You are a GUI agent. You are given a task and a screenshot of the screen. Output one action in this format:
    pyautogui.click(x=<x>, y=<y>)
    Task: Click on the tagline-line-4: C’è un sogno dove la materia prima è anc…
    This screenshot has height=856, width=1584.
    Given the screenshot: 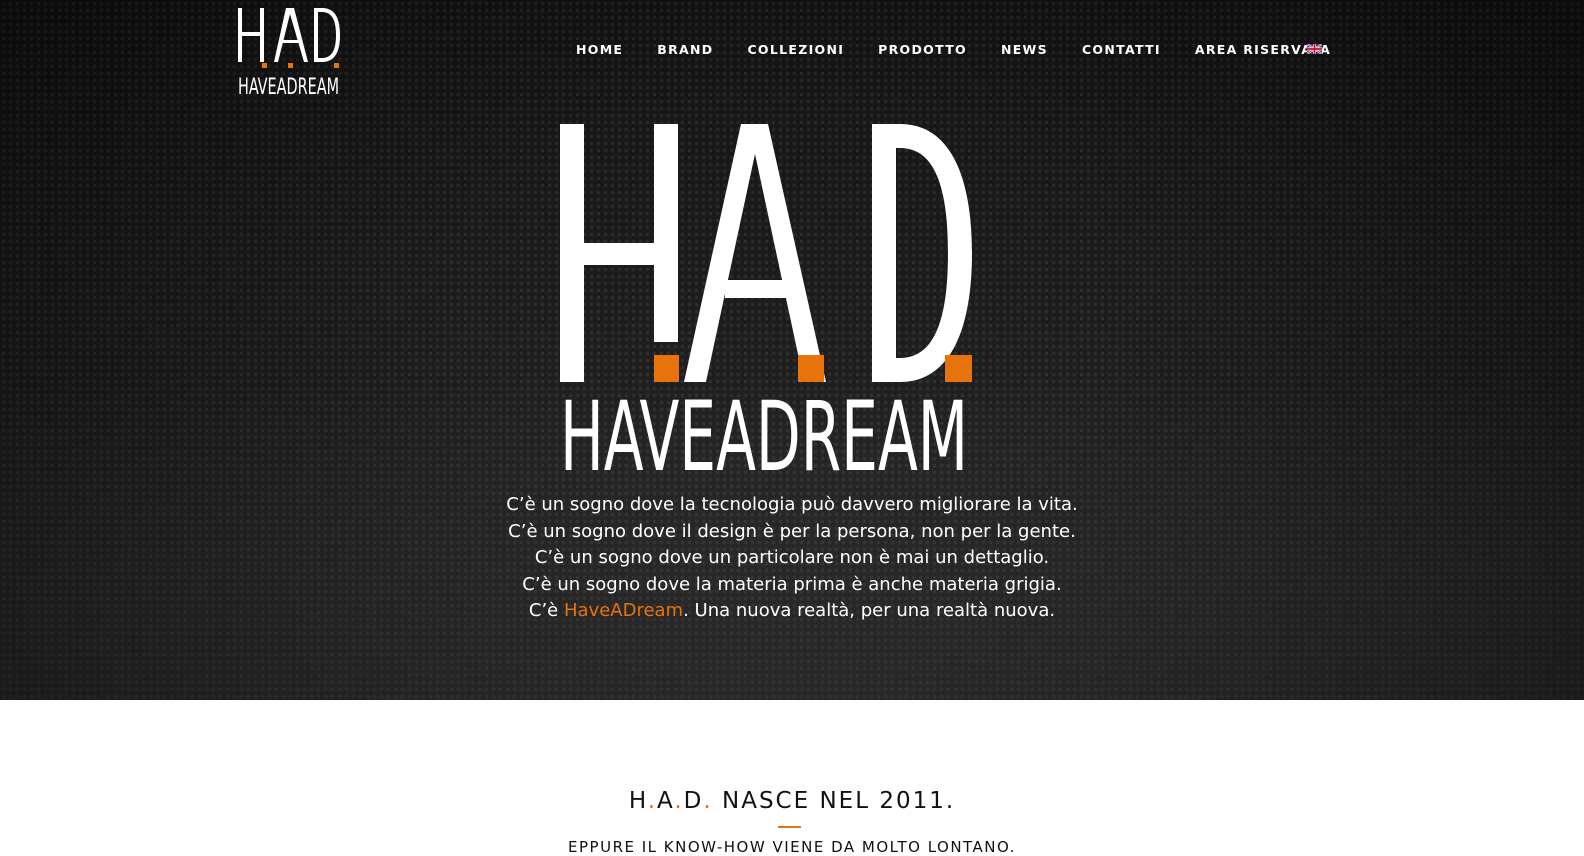 What is the action you would take?
    pyautogui.click(x=792, y=584)
    